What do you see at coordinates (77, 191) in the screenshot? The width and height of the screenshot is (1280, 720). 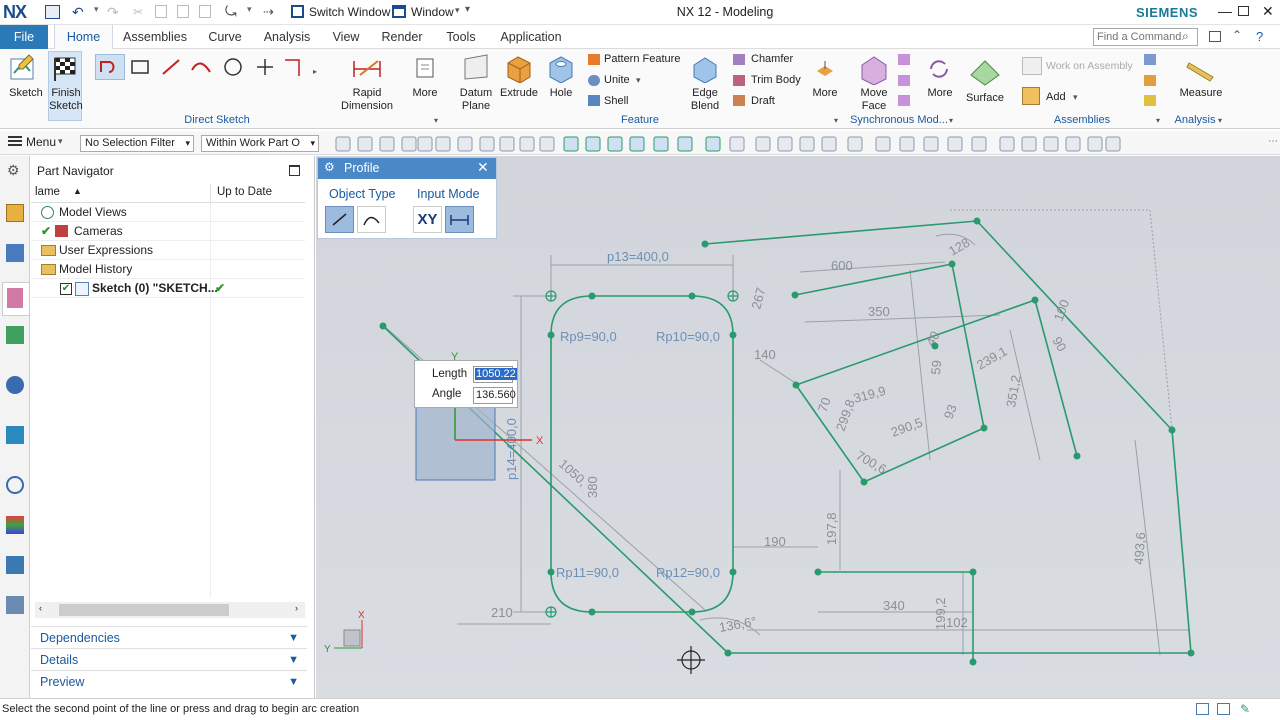 I see `sort-ascending-icon: ▲` at bounding box center [77, 191].